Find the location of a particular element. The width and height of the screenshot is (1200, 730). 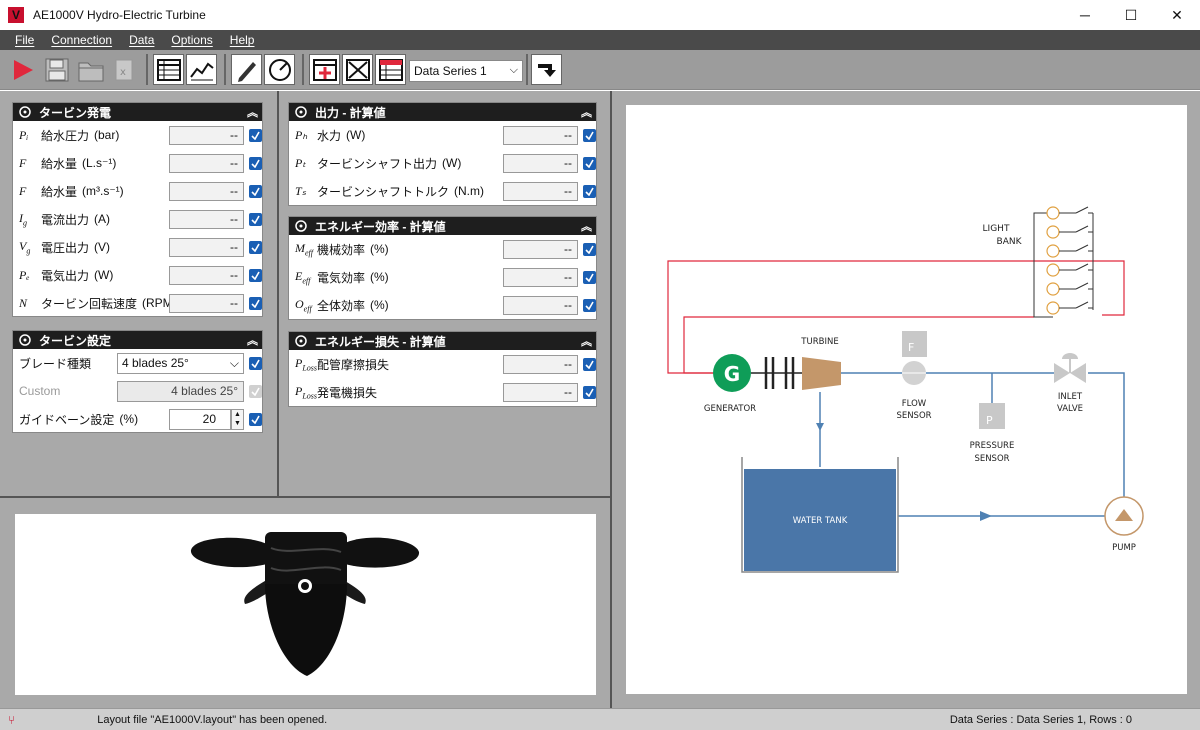

add-row-icon is located at coordinates (324, 69).